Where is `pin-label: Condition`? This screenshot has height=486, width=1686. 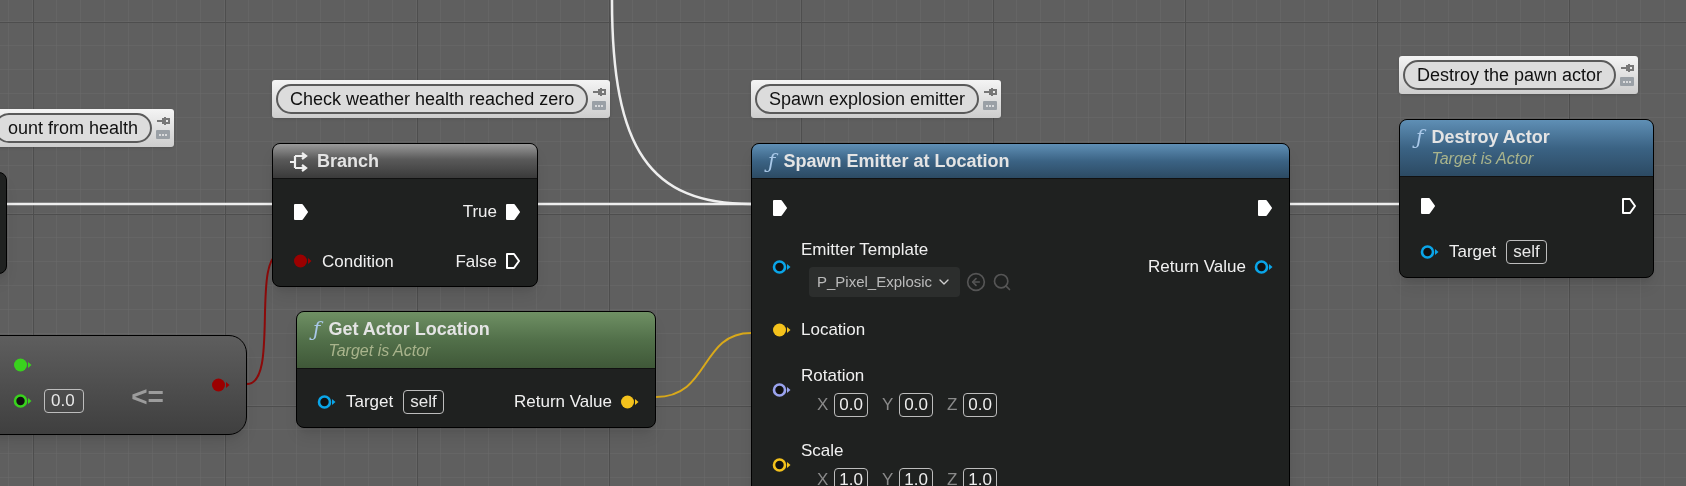
pin-label: Condition is located at coordinates (358, 261).